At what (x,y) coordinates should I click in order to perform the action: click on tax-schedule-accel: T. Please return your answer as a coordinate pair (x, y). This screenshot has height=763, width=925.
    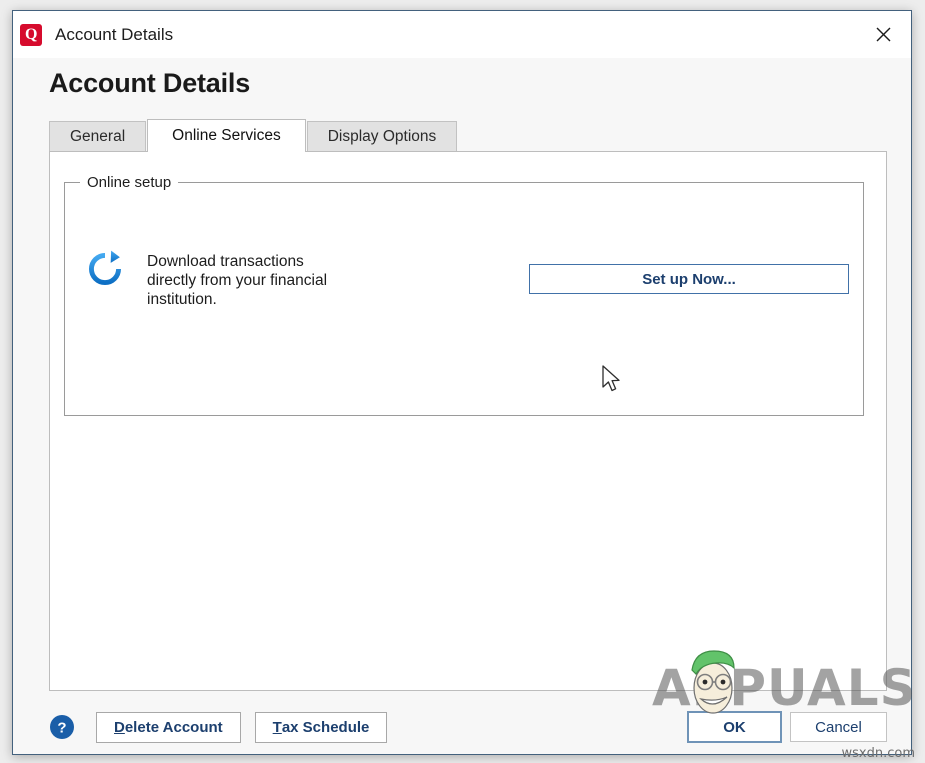
    Looking at the image, I should click on (277, 727).